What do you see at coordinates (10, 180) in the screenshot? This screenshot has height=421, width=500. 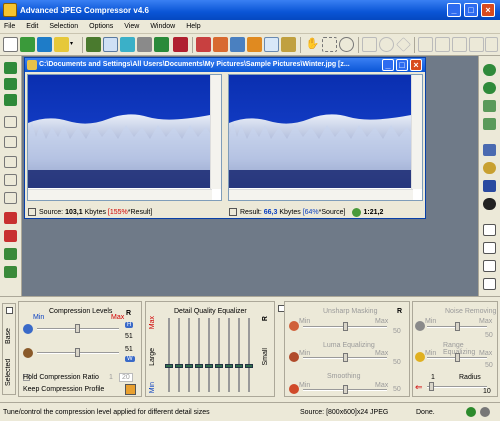 I see `compare-icon` at bounding box center [10, 180].